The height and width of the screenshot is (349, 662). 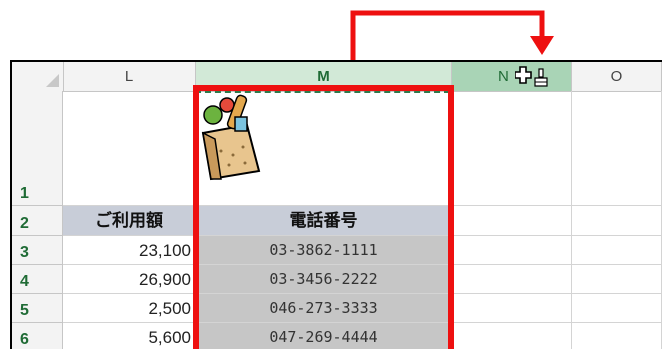 I want to click on row-header-1: 1, so click(x=37, y=148).